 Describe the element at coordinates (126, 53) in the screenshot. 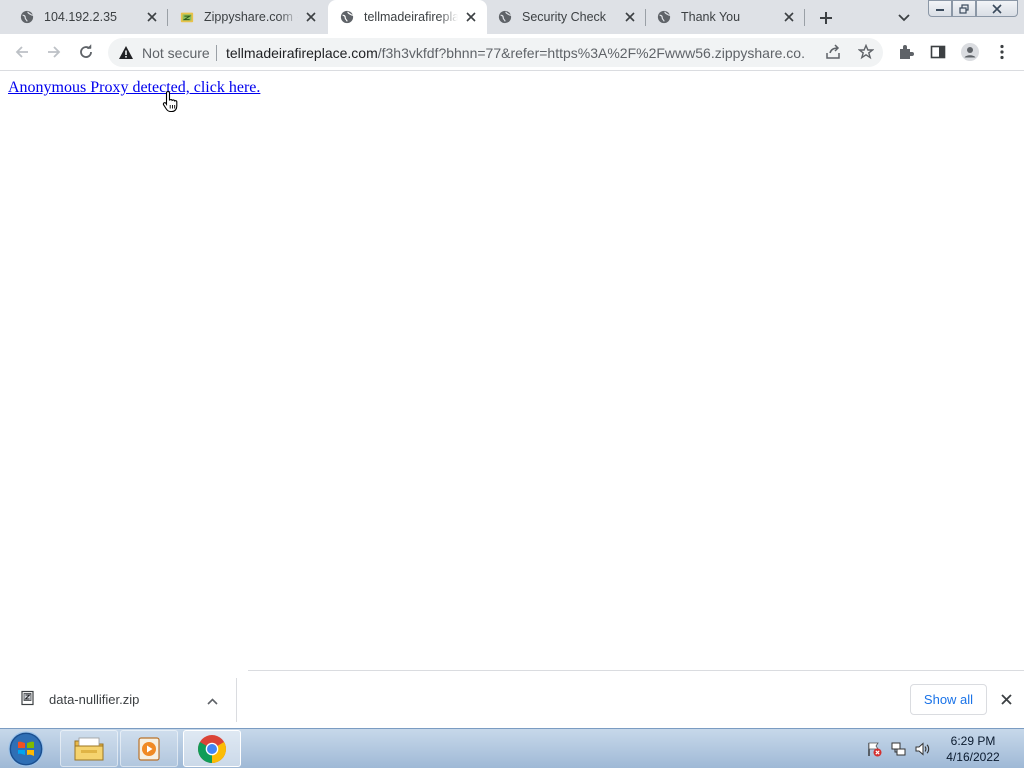

I see `warning-triangle-icon` at that location.